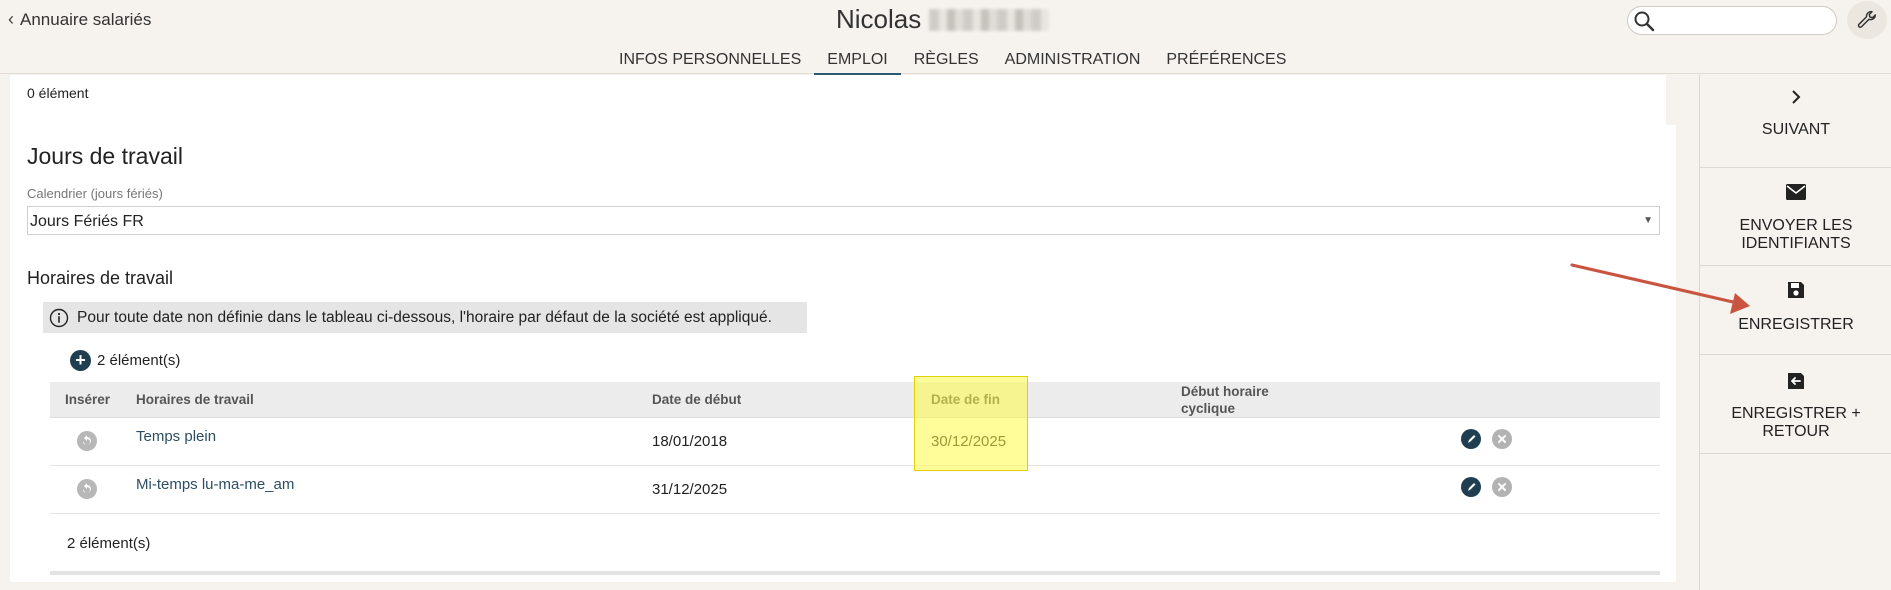 The width and height of the screenshot is (1891, 590). Describe the element at coordinates (697, 399) in the screenshot. I see `col-start: Date de début` at that location.